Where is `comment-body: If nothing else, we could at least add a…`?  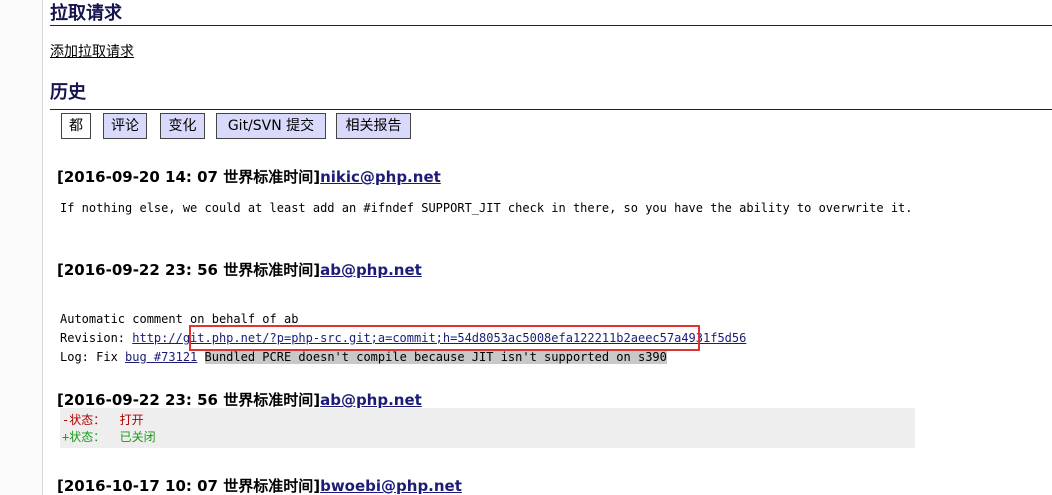
comment-body: If nothing else, we could at least add a… is located at coordinates (486, 208).